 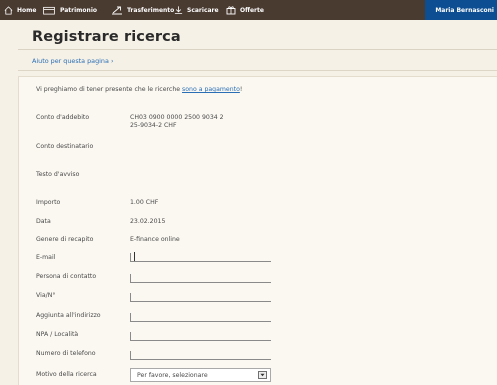 What do you see at coordinates (203, 10) in the screenshot?
I see `nav-scaricare-label: Scaricare` at bounding box center [203, 10].